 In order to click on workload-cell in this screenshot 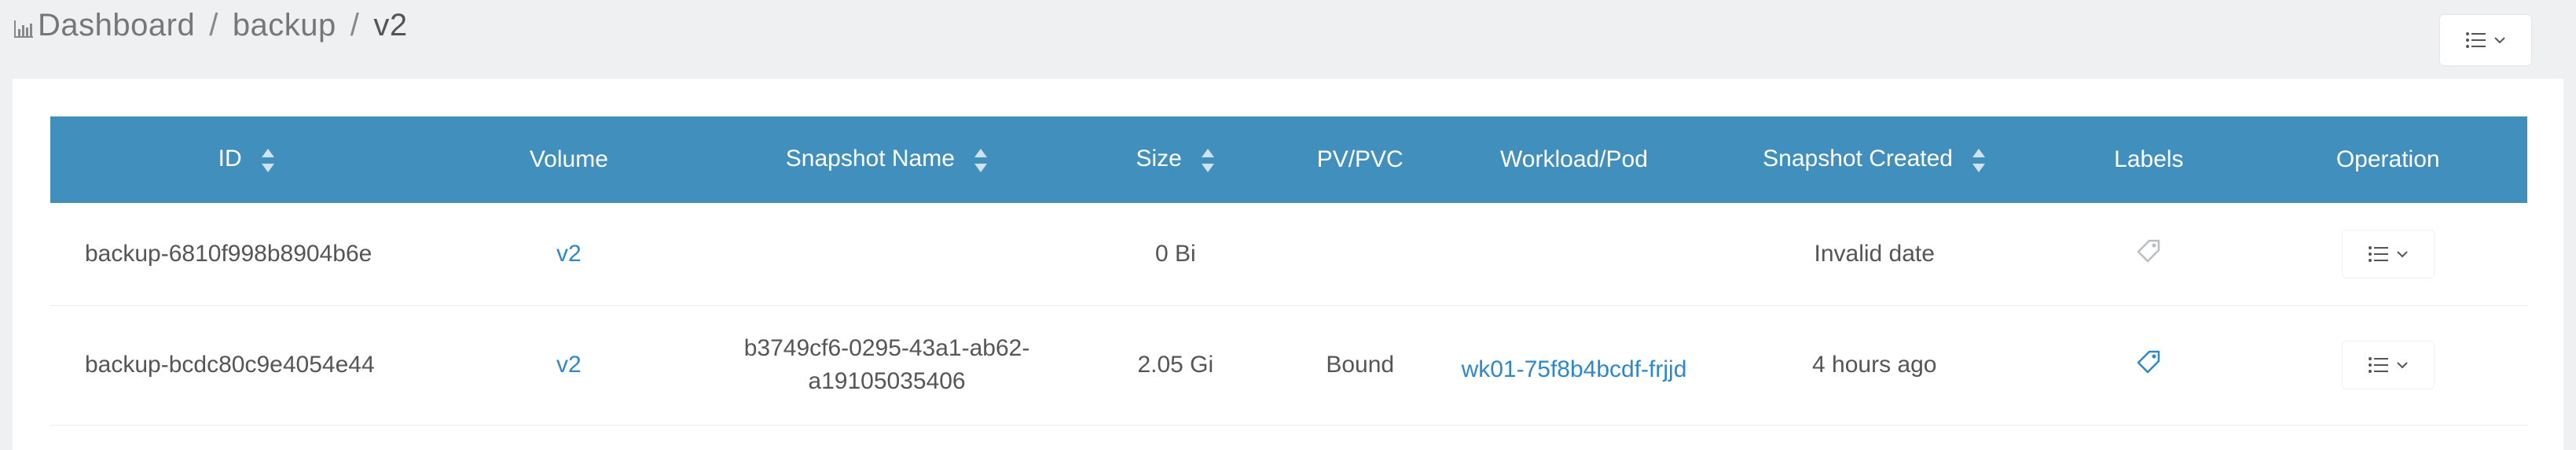, I will do `click(1574, 254)`.